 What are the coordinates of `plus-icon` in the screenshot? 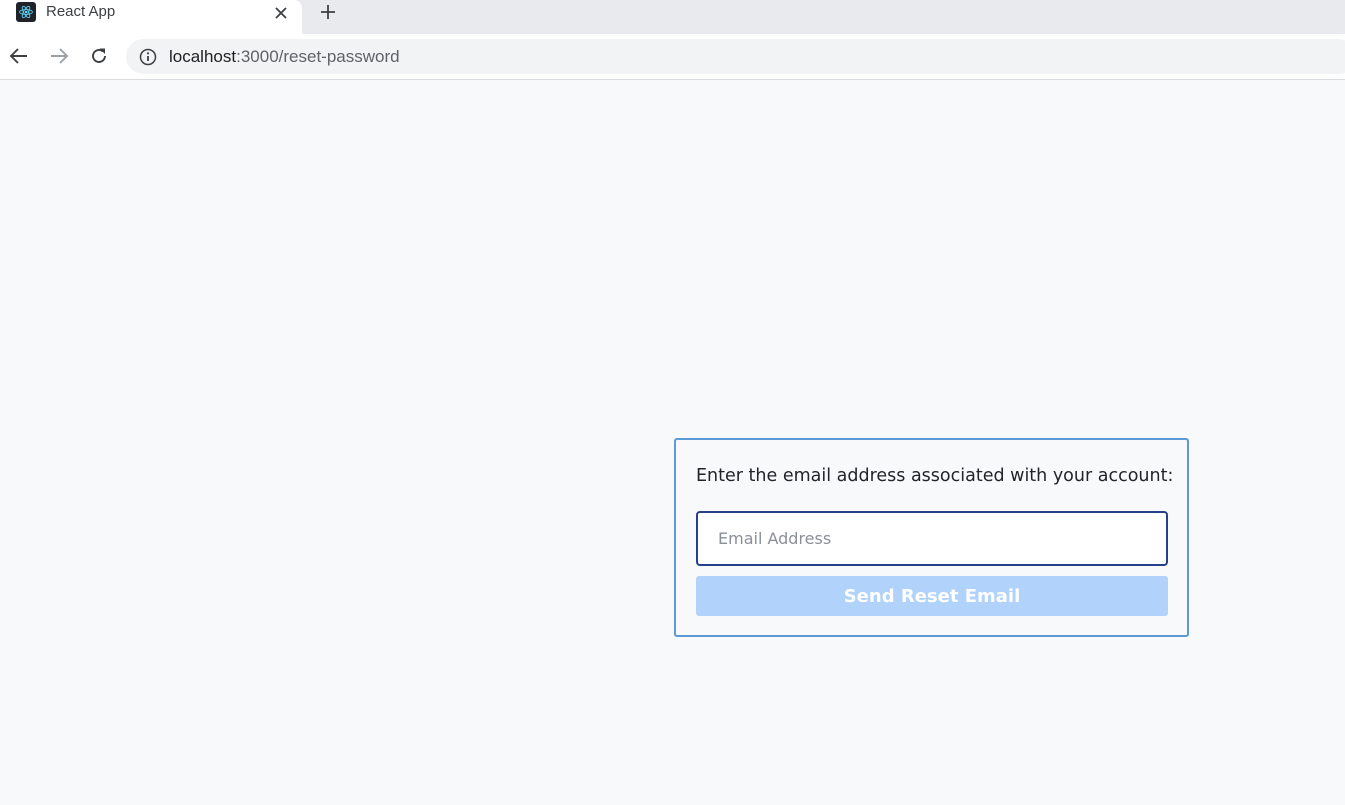 It's located at (328, 12).